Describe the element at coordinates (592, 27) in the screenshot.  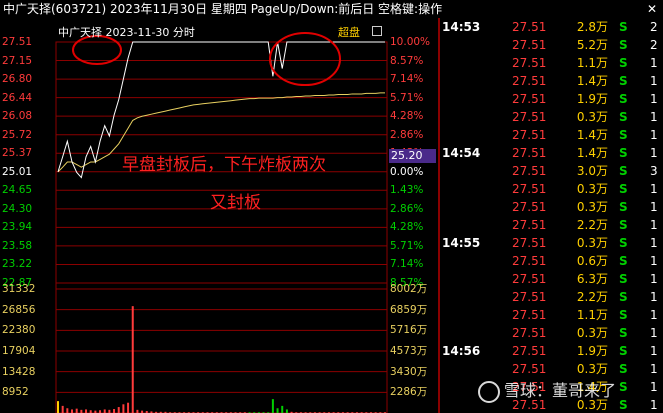
I see `tick-vol: 2.8万` at that location.